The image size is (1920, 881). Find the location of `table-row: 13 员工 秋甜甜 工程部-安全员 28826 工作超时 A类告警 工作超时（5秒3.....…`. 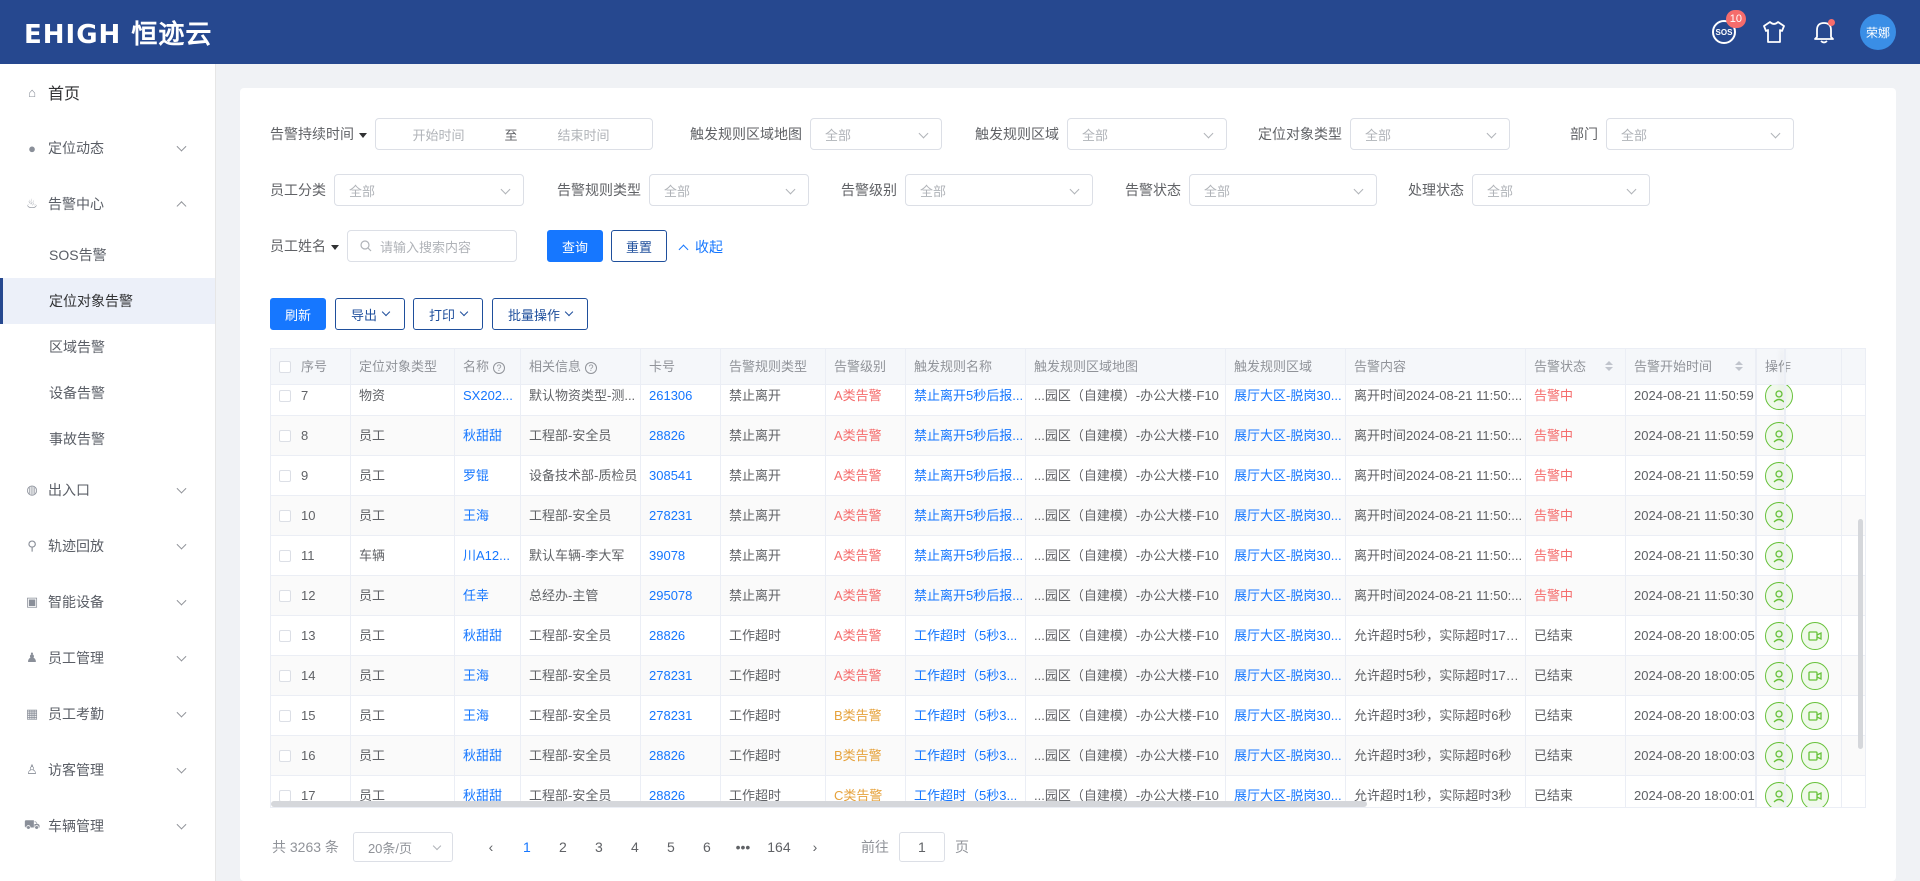

table-row: 13 员工 秋甜甜 工程部-安全员 28826 工作超时 A类告警 工作超时（5秒3.....… is located at coordinates (1068, 636).